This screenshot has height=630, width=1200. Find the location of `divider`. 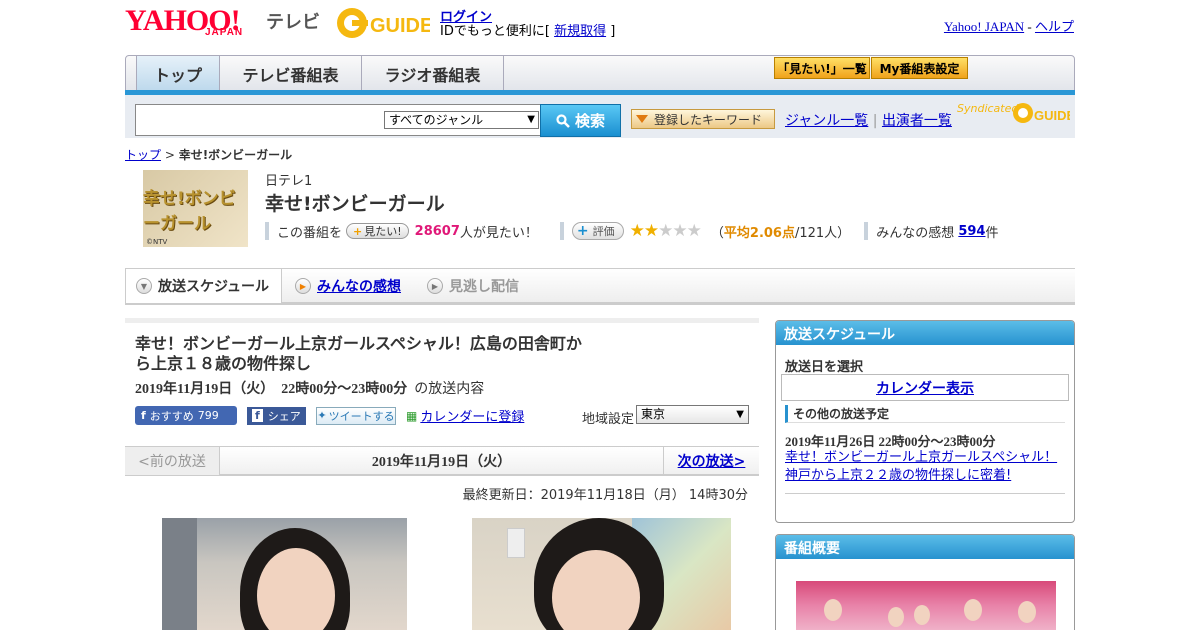

divider is located at coordinates (925, 493).